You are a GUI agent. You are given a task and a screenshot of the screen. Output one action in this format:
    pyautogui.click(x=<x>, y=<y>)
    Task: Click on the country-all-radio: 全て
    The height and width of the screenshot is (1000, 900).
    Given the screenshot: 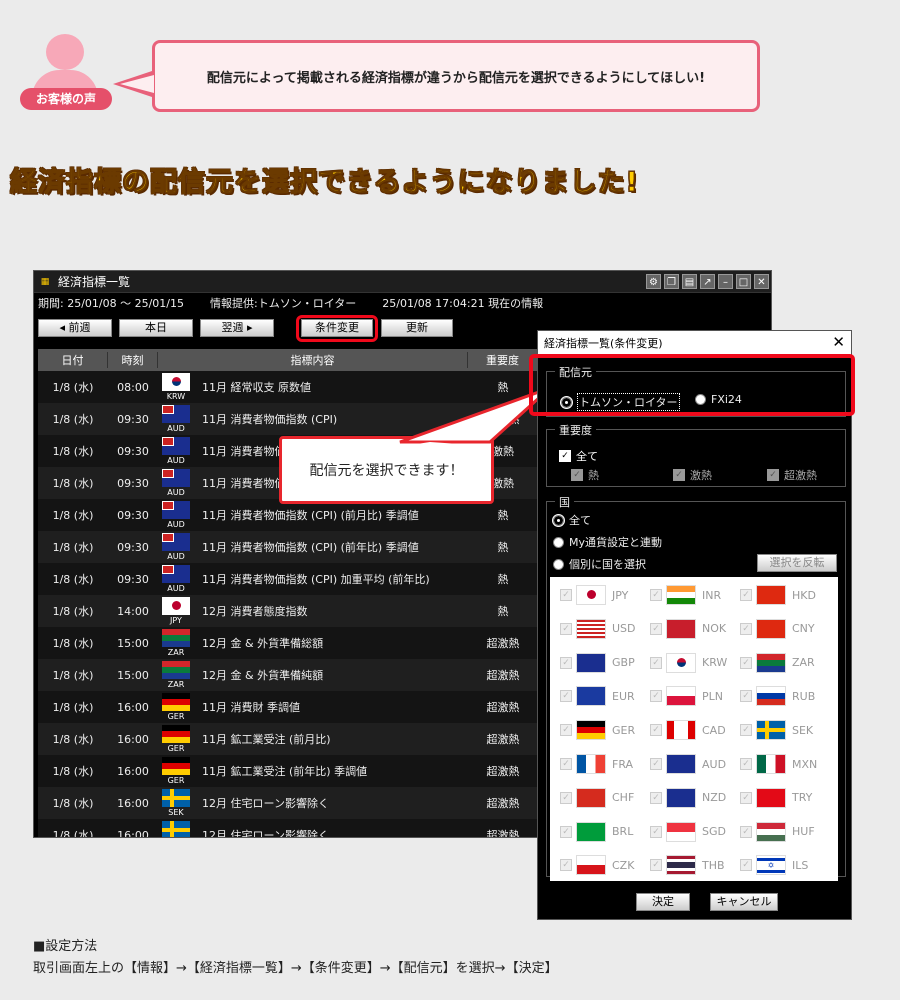 What is the action you would take?
    pyautogui.click(x=572, y=520)
    